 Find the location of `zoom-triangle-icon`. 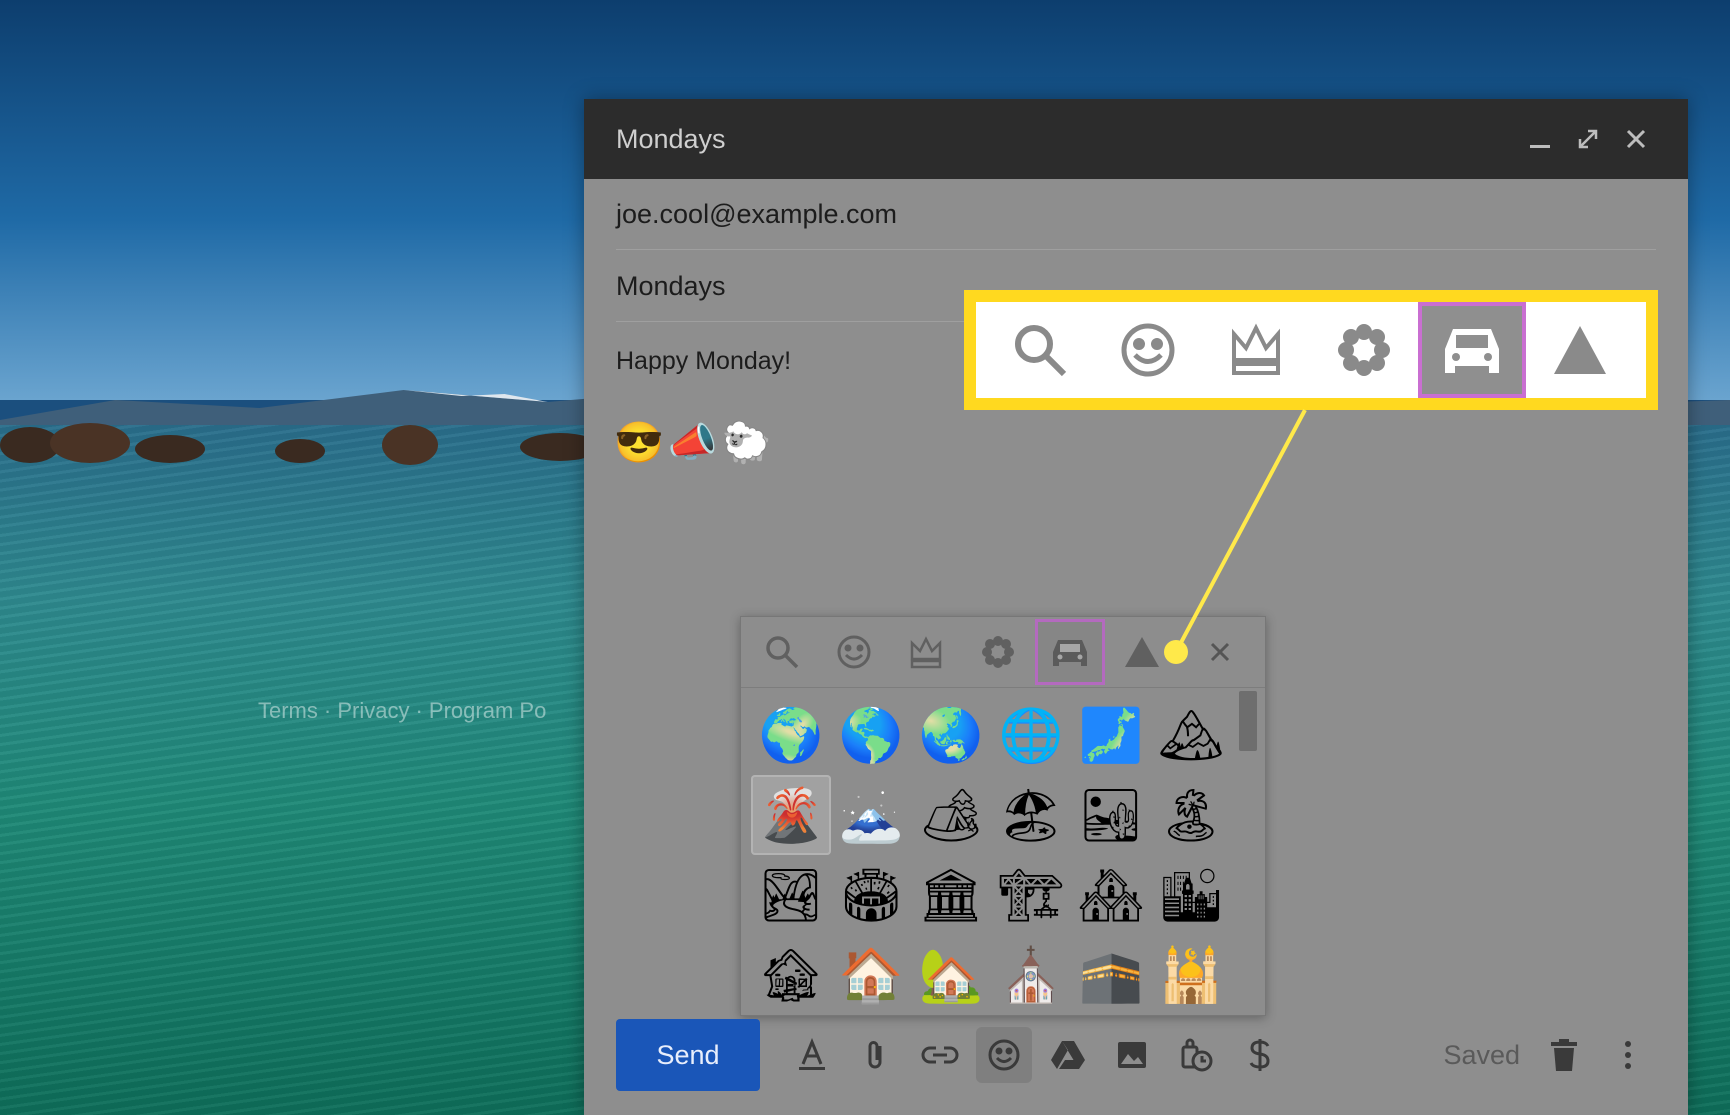

zoom-triangle-icon is located at coordinates (1580, 350).